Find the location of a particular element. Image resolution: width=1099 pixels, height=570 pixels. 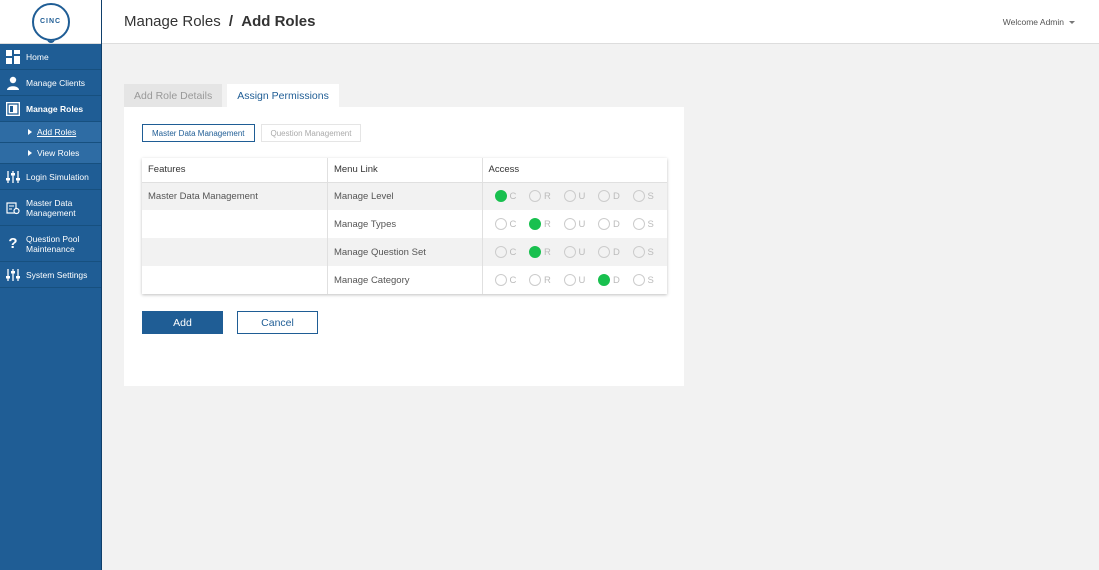

role-tabs: Add Role Details Assign Permissions is located at coordinates (234, 95).